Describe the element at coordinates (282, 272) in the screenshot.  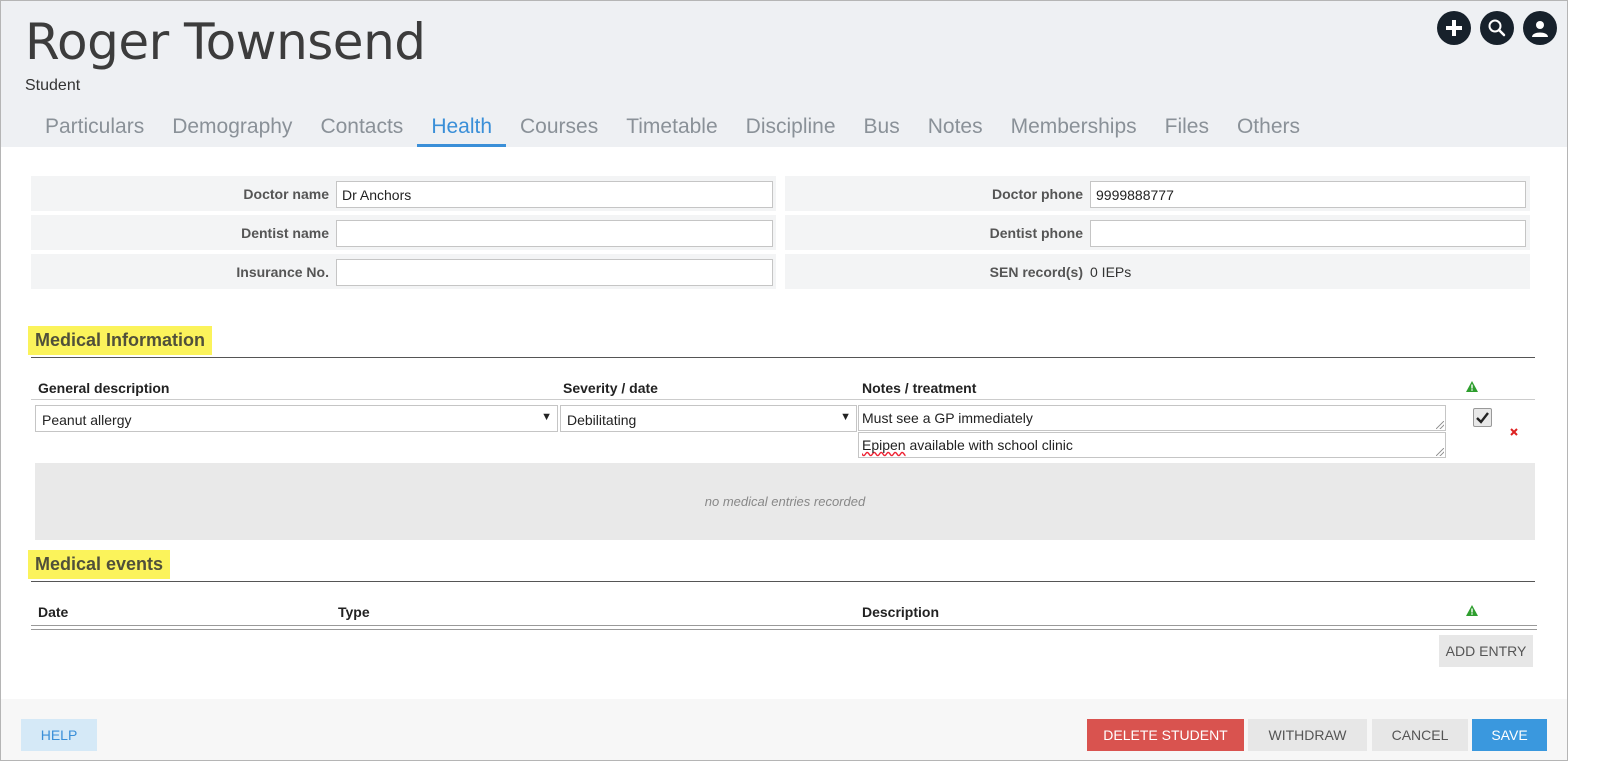
I see `insurance-label: Insurance No.` at that location.